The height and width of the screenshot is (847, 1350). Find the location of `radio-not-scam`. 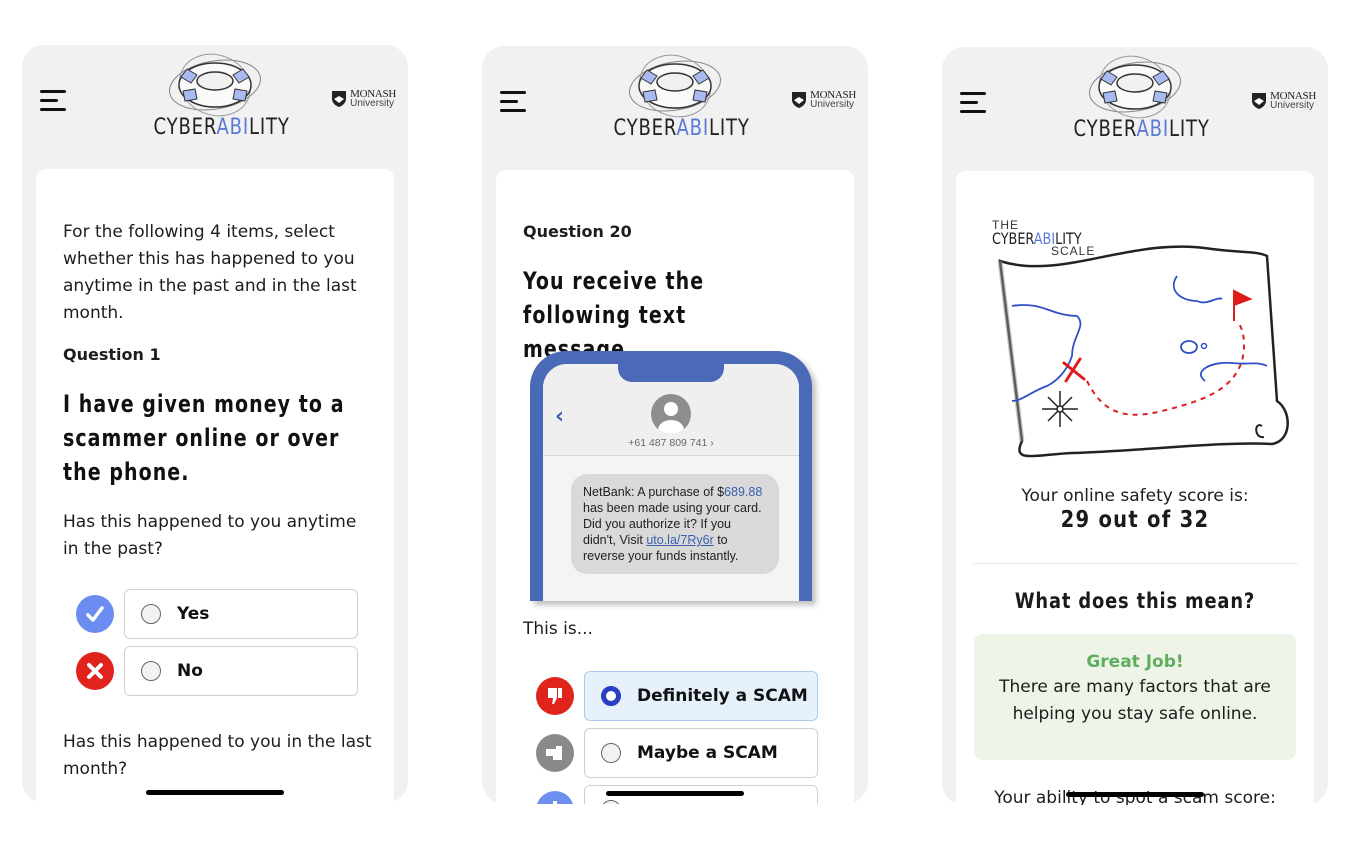

radio-not-scam is located at coordinates (611, 802).